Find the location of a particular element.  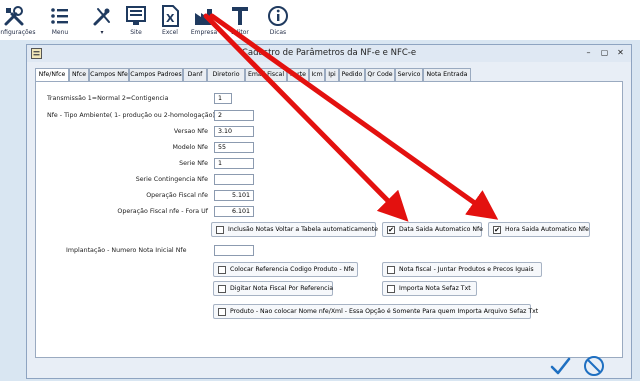

close-button: ✕ is located at coordinates (620, 53).